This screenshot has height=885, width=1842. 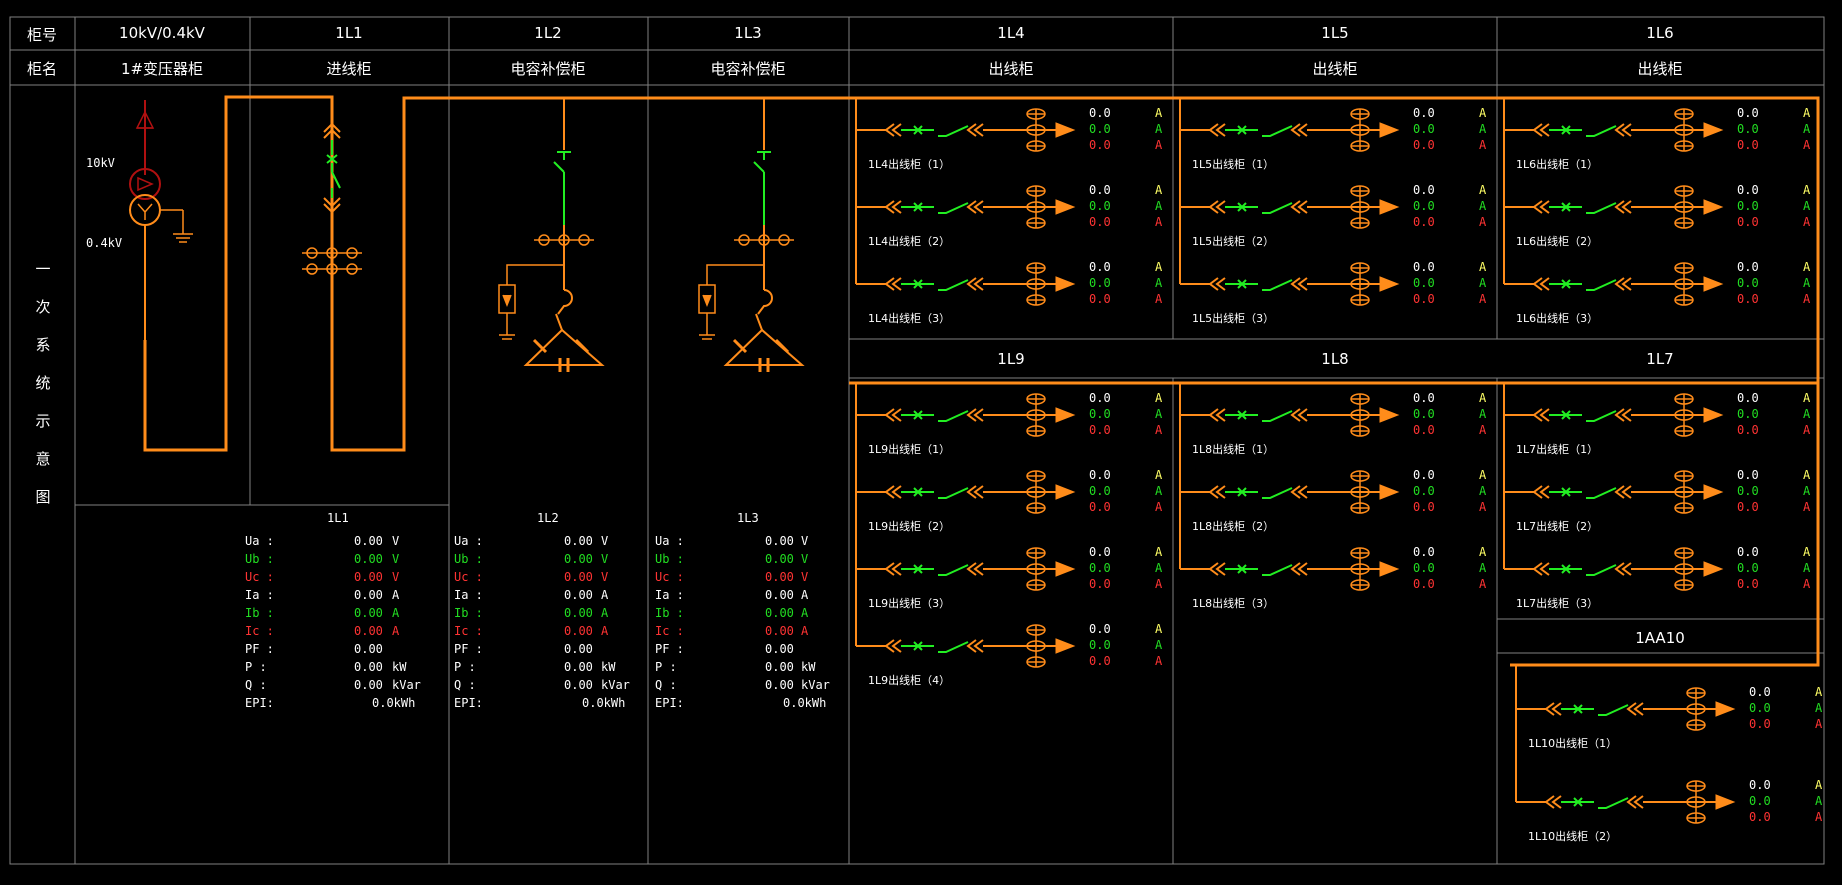 I want to click on cabinet-name: 电容补偿柜, so click(x=548, y=69).